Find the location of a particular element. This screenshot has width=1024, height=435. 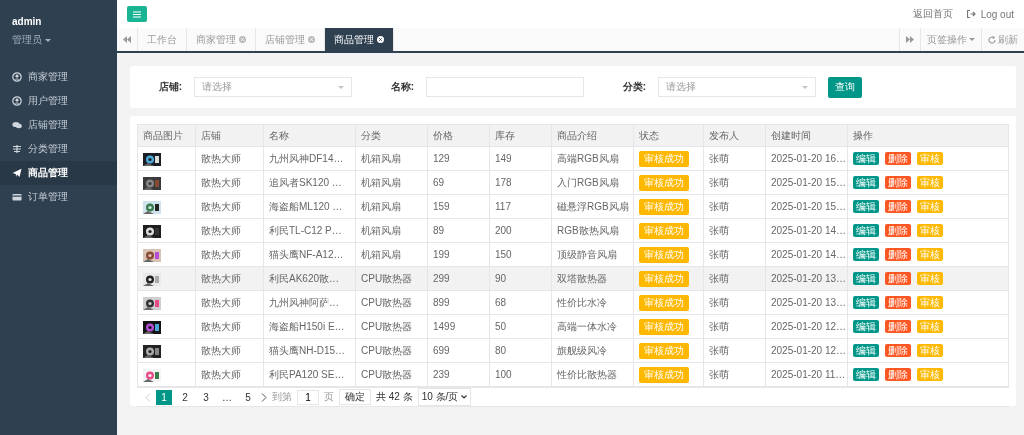

role-dropdown: 管理员 is located at coordinates (58, 40).